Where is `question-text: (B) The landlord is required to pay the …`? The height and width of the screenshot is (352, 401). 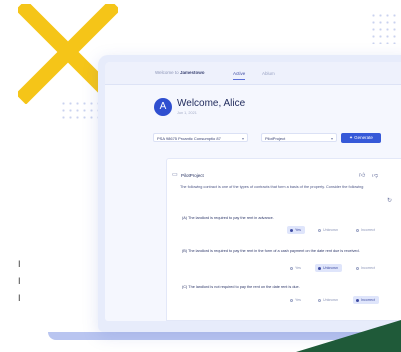 question-text: (B) The landlord is required to pay the … is located at coordinates (271, 251).